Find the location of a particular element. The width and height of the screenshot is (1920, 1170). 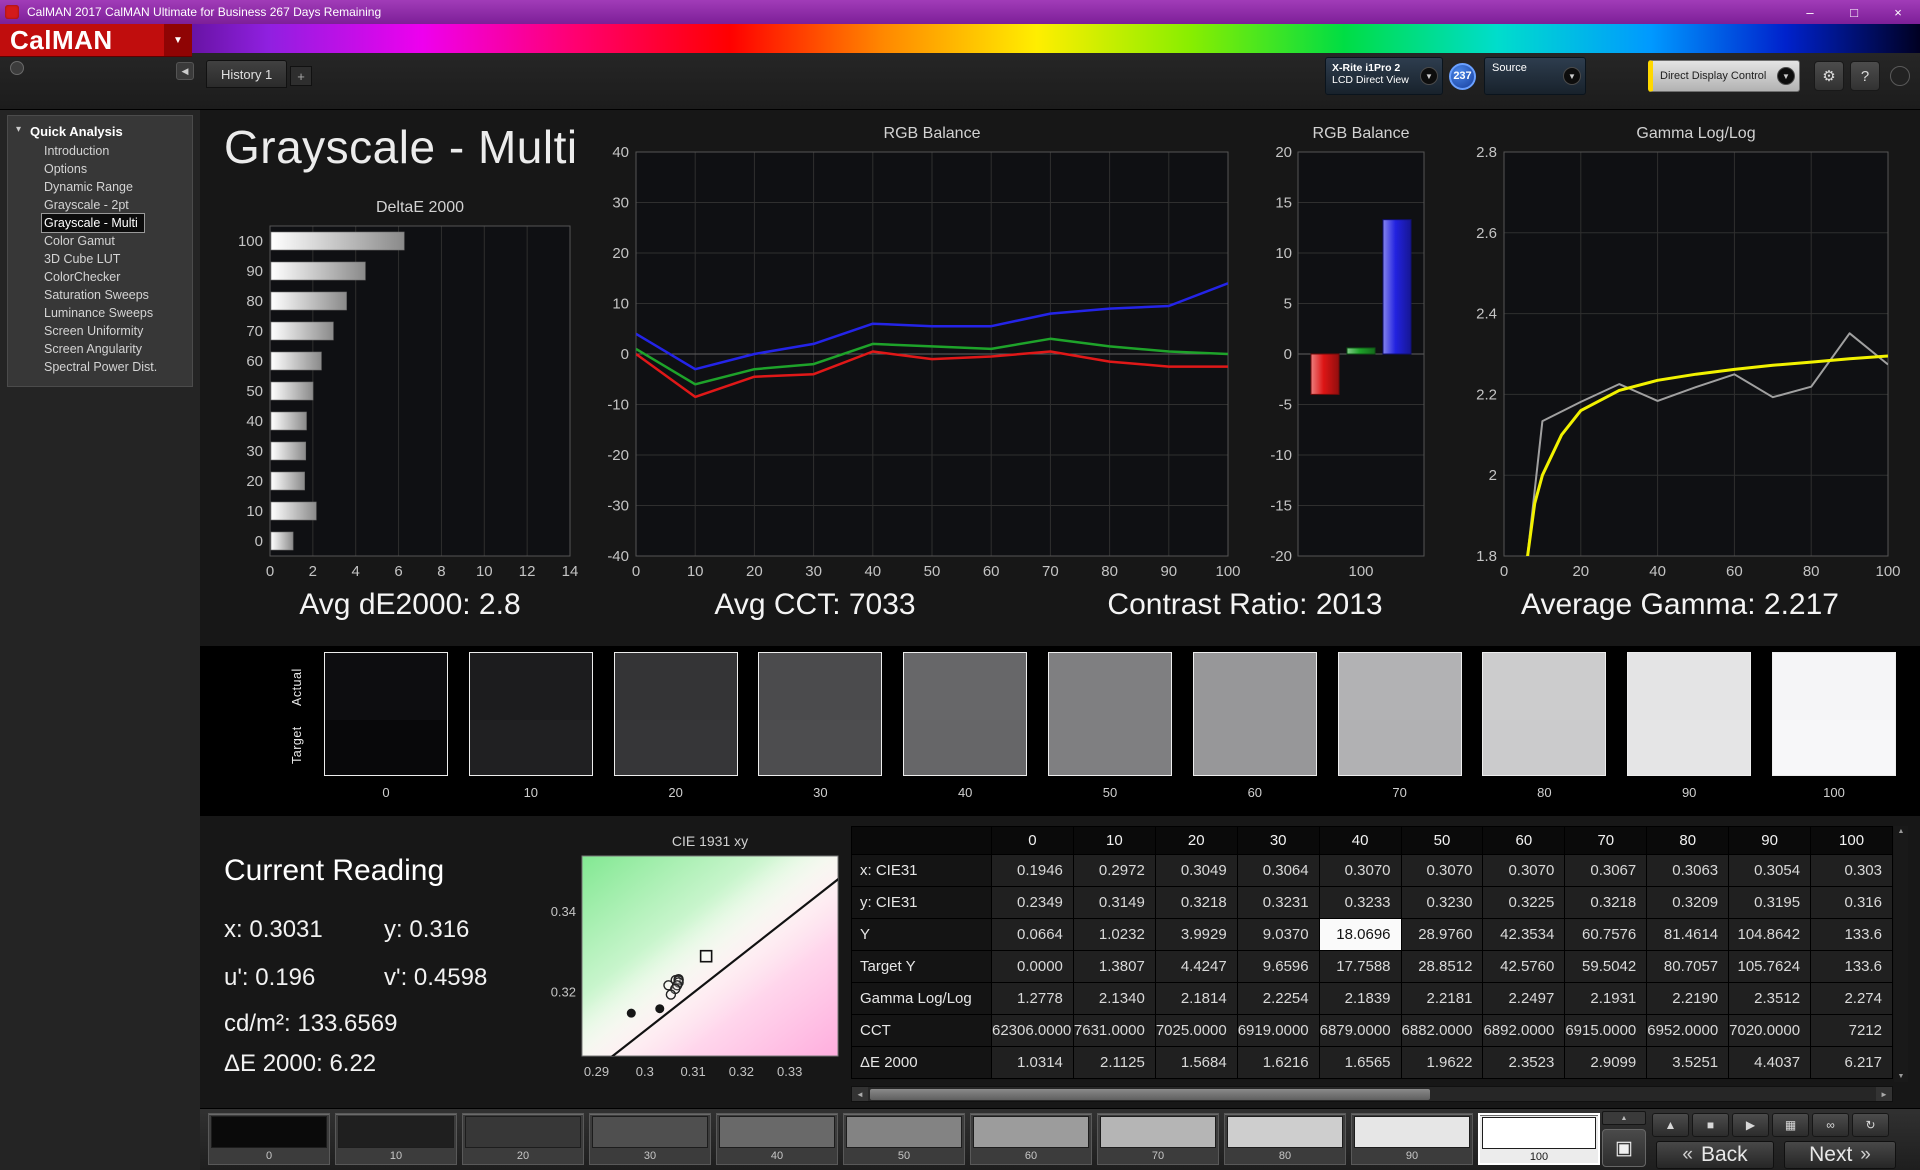

source-dropdown: Source ▼ is located at coordinates (1535, 76).